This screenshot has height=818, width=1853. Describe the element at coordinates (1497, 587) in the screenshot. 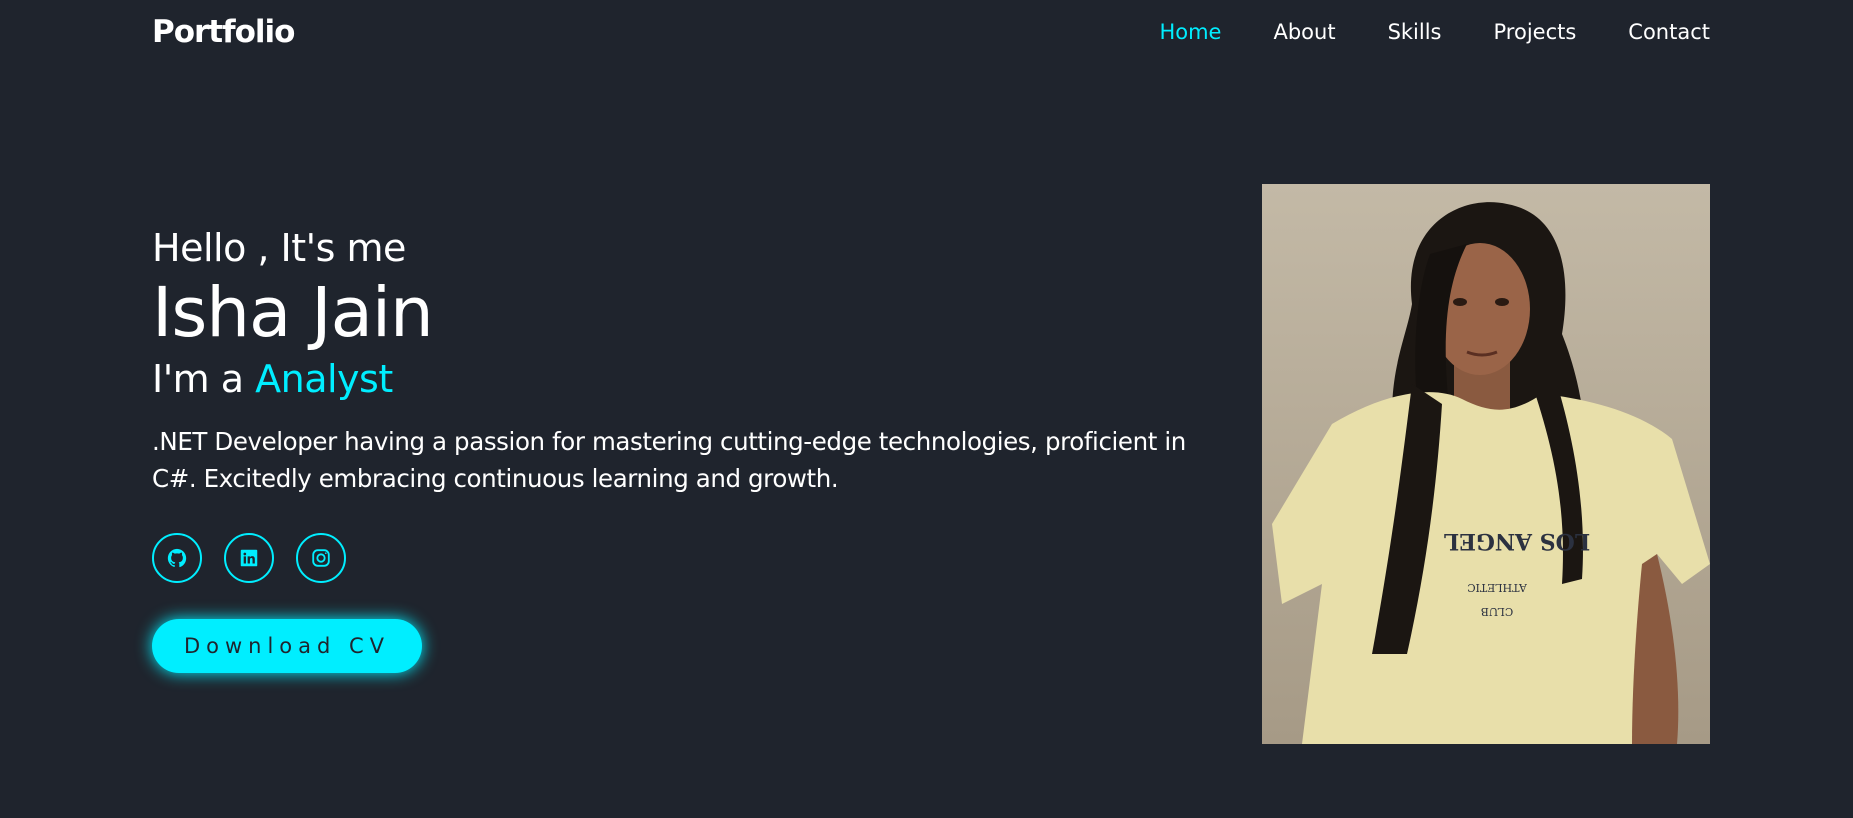

I see `shirt-text-2: ATHLETIC` at that location.